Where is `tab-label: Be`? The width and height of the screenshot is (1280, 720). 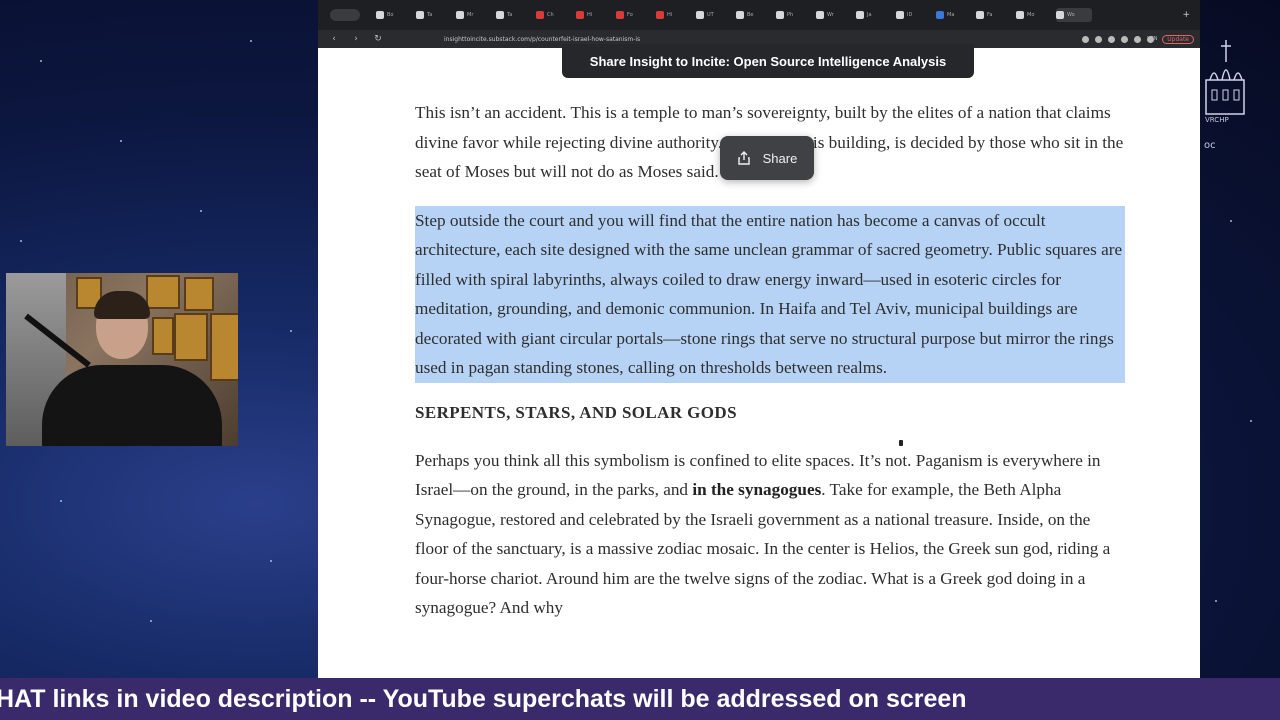 tab-label: Be is located at coordinates (750, 15).